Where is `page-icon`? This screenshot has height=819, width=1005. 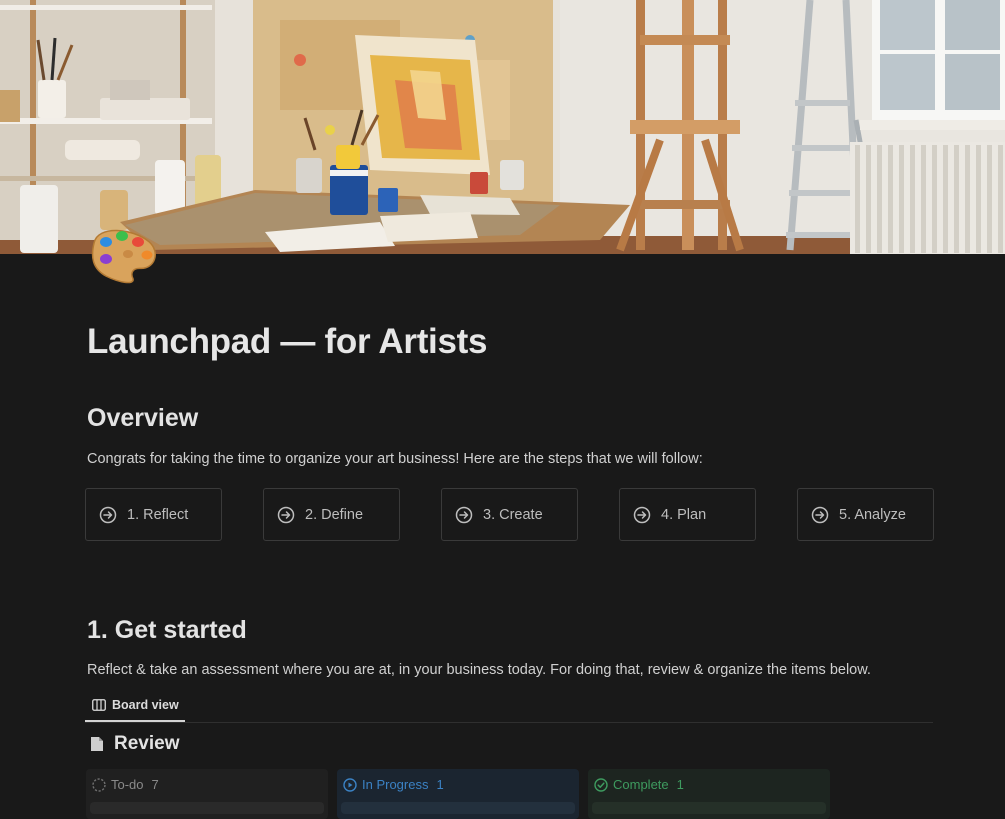 page-icon is located at coordinates (97, 744).